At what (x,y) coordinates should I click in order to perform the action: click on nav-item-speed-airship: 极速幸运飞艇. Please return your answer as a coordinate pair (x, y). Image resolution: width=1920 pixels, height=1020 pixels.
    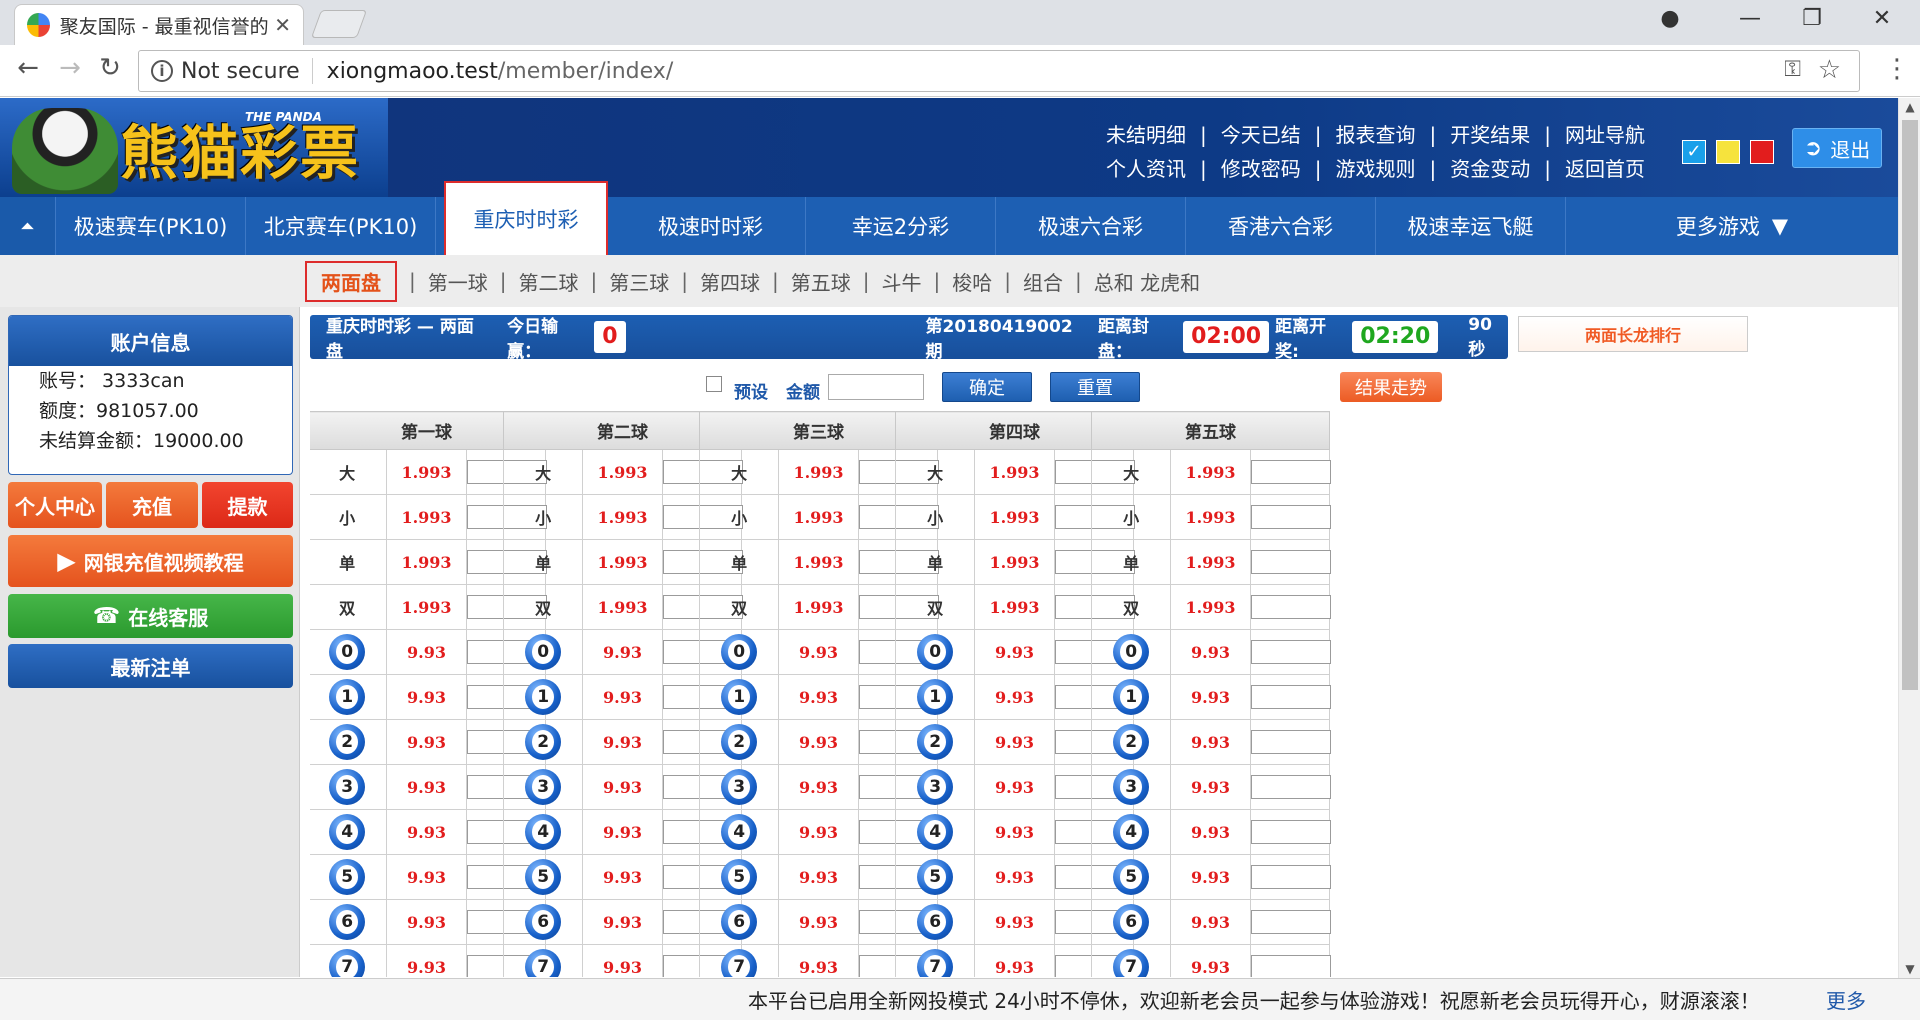
    Looking at the image, I should click on (1471, 226).